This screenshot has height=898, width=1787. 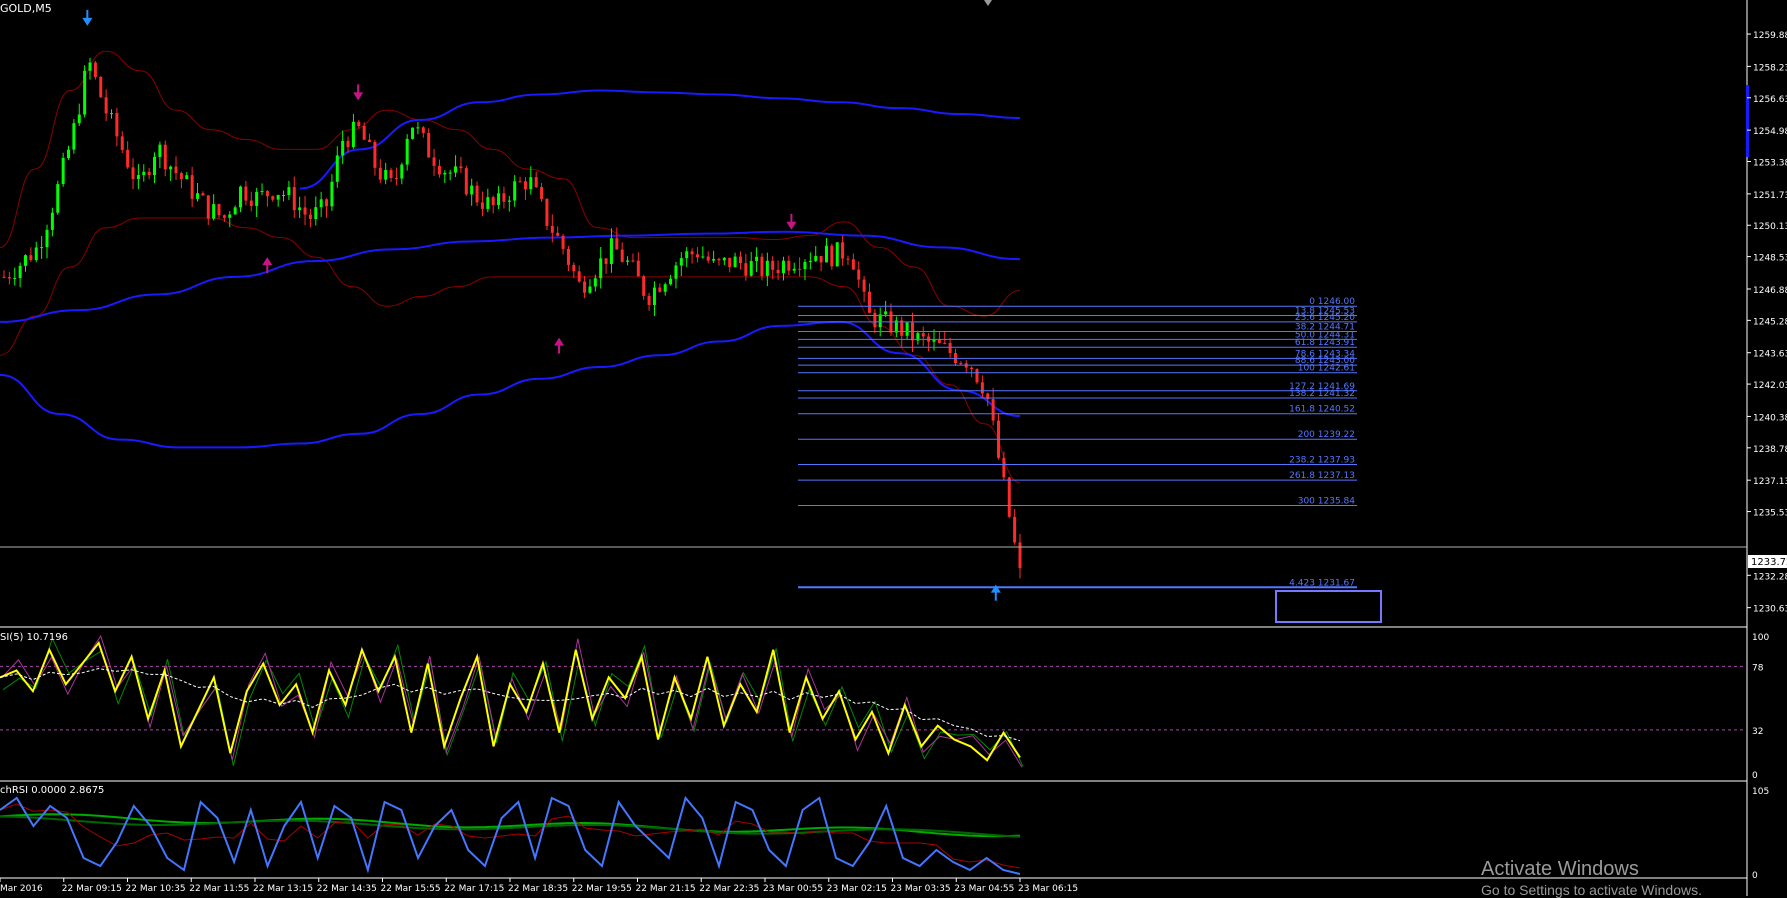 What do you see at coordinates (1770, 386) in the screenshot?
I see `price-tick-label: 1242.03` at bounding box center [1770, 386].